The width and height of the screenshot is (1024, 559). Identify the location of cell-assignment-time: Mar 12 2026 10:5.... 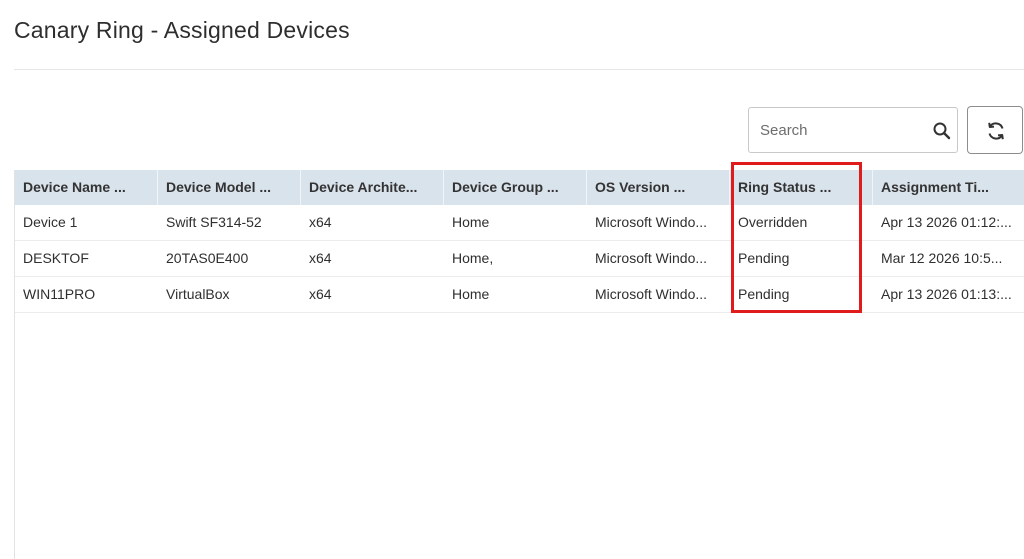
(942, 258).